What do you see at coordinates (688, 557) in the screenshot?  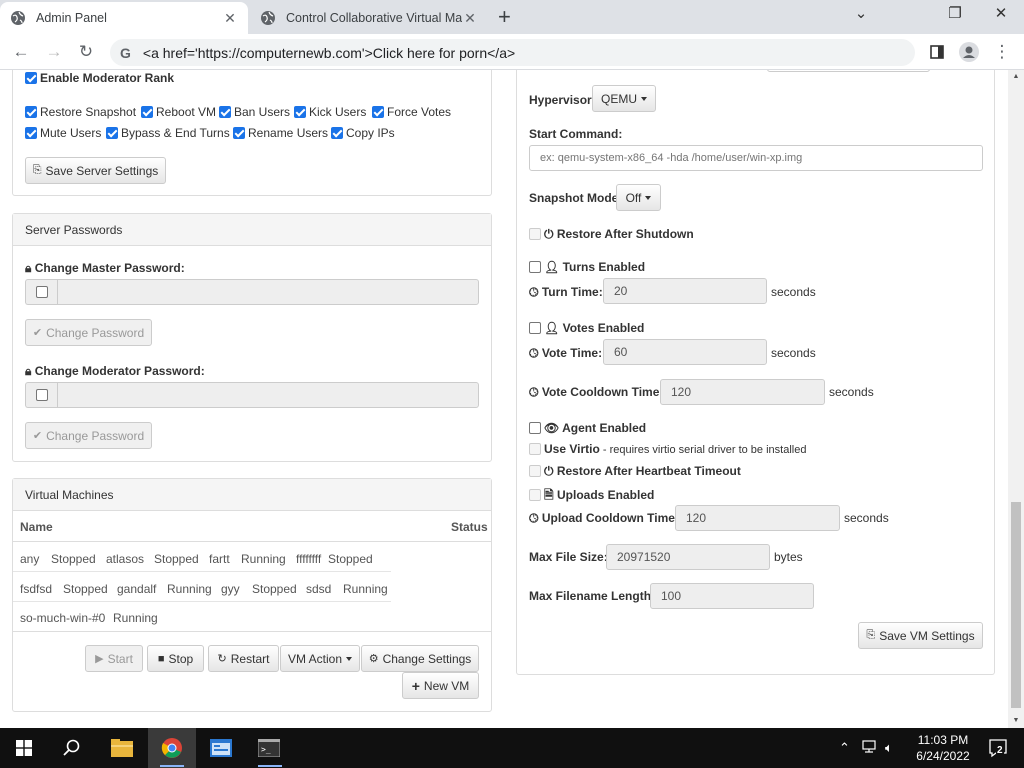 I see `max-file-size-input: 20971520` at bounding box center [688, 557].